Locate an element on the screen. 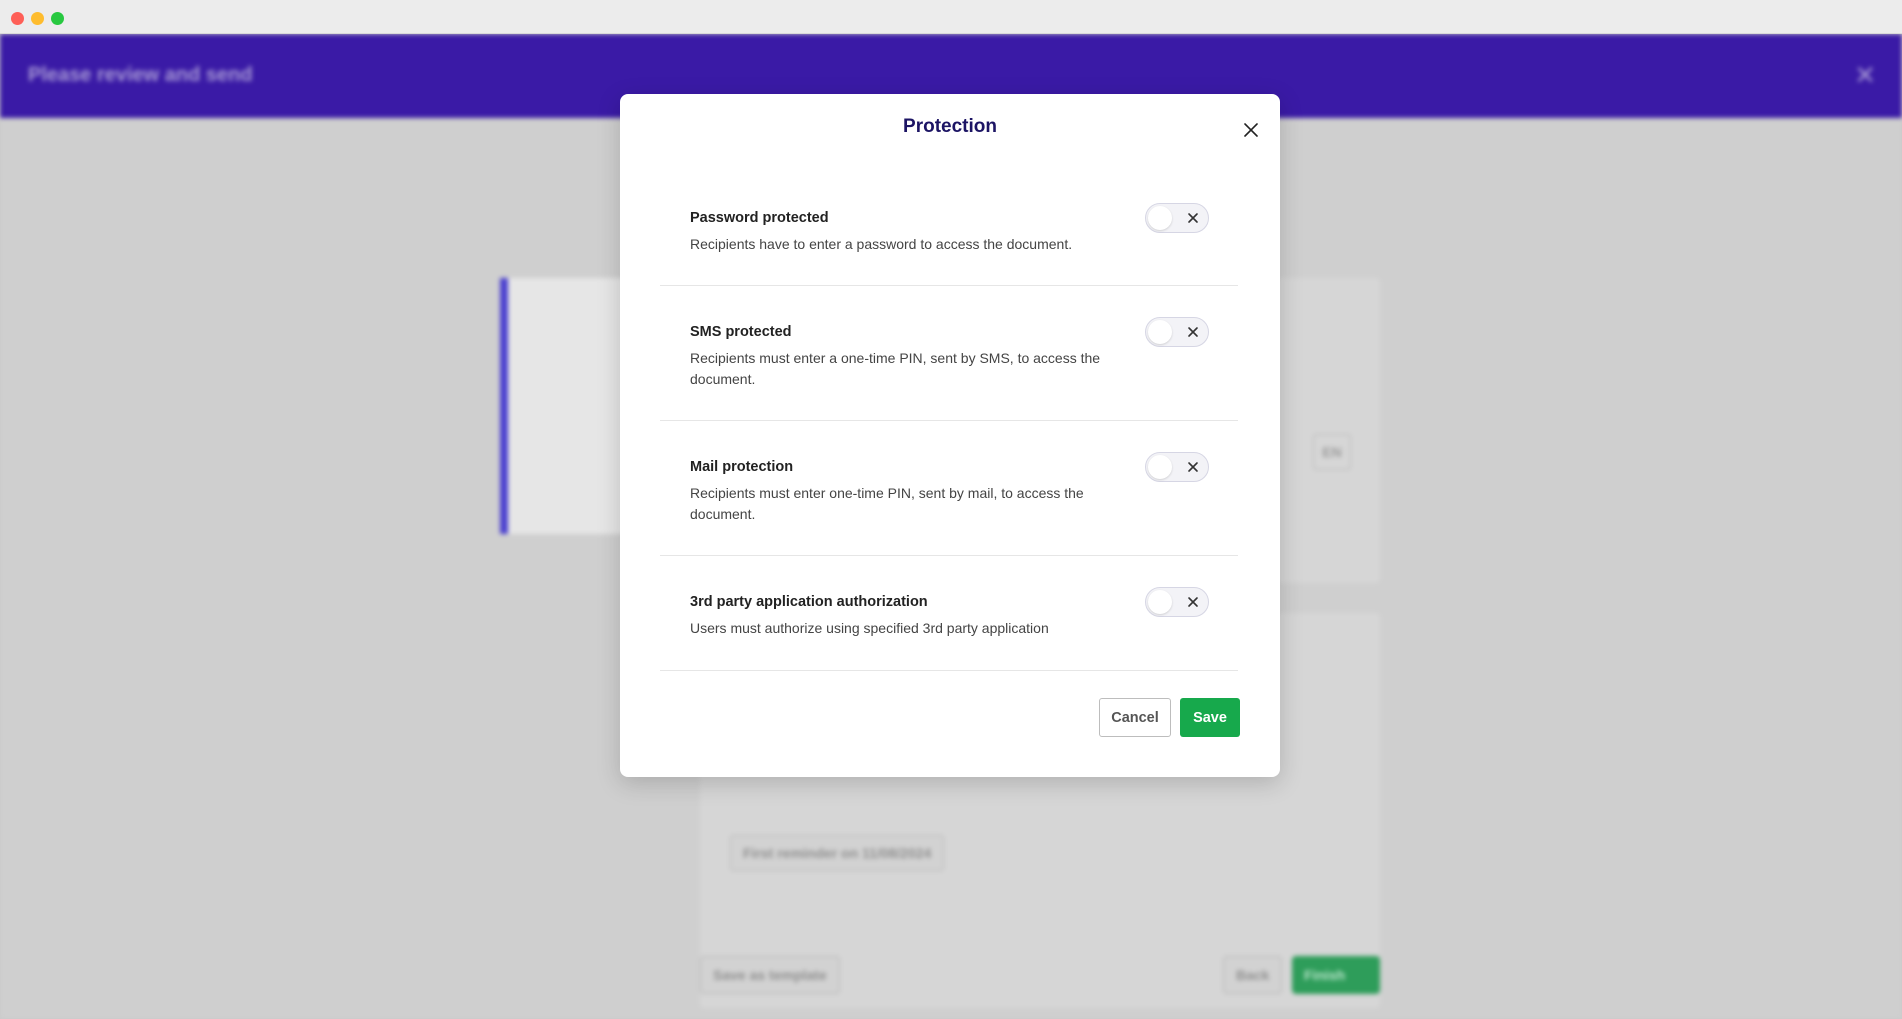  minimize-window-button is located at coordinates (37, 18).